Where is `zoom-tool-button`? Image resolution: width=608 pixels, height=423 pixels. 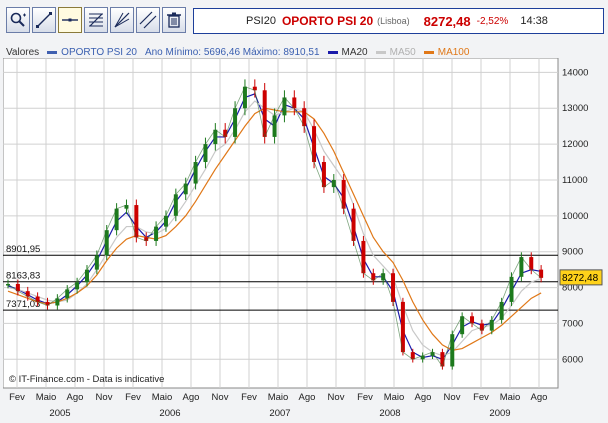 zoom-tool-button is located at coordinates (18, 20).